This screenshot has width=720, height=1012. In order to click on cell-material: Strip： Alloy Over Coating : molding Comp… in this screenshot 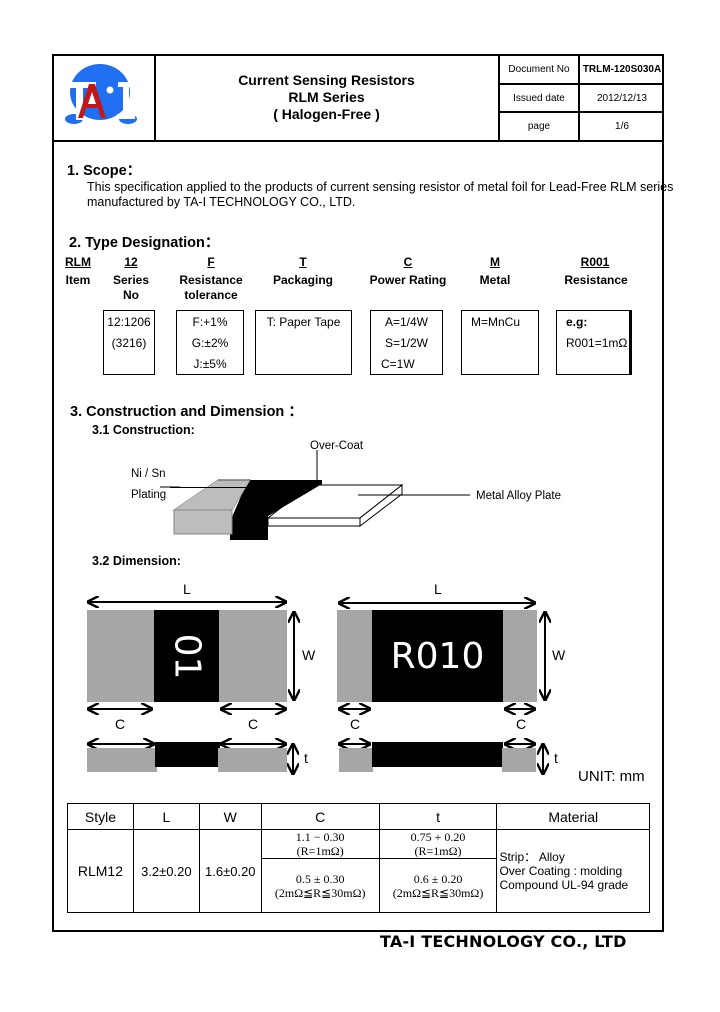, I will do `click(573, 871)`.